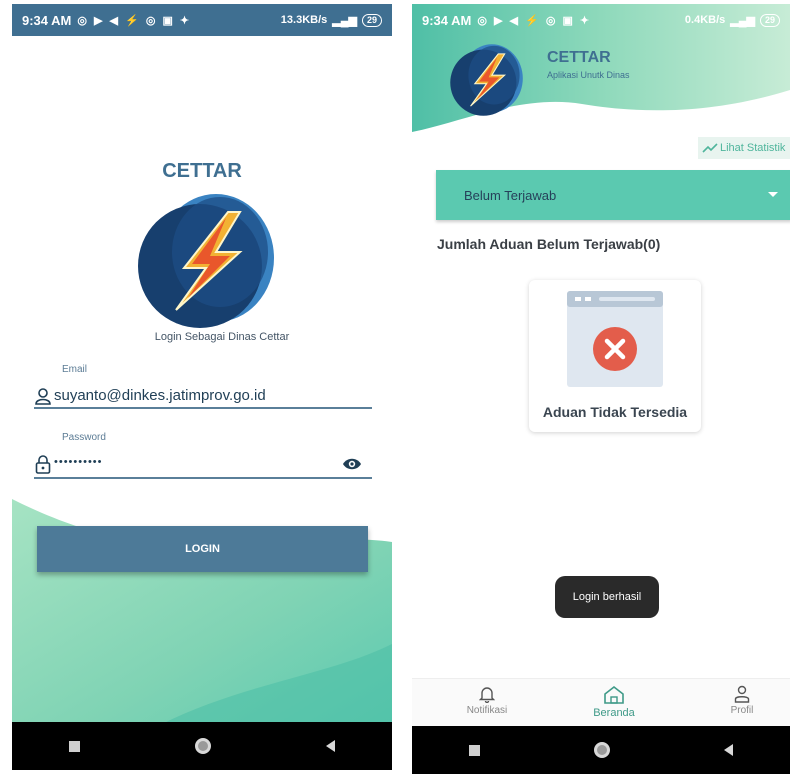  I want to click on statistics-link-label: Lihat Statistik, so click(753, 148).